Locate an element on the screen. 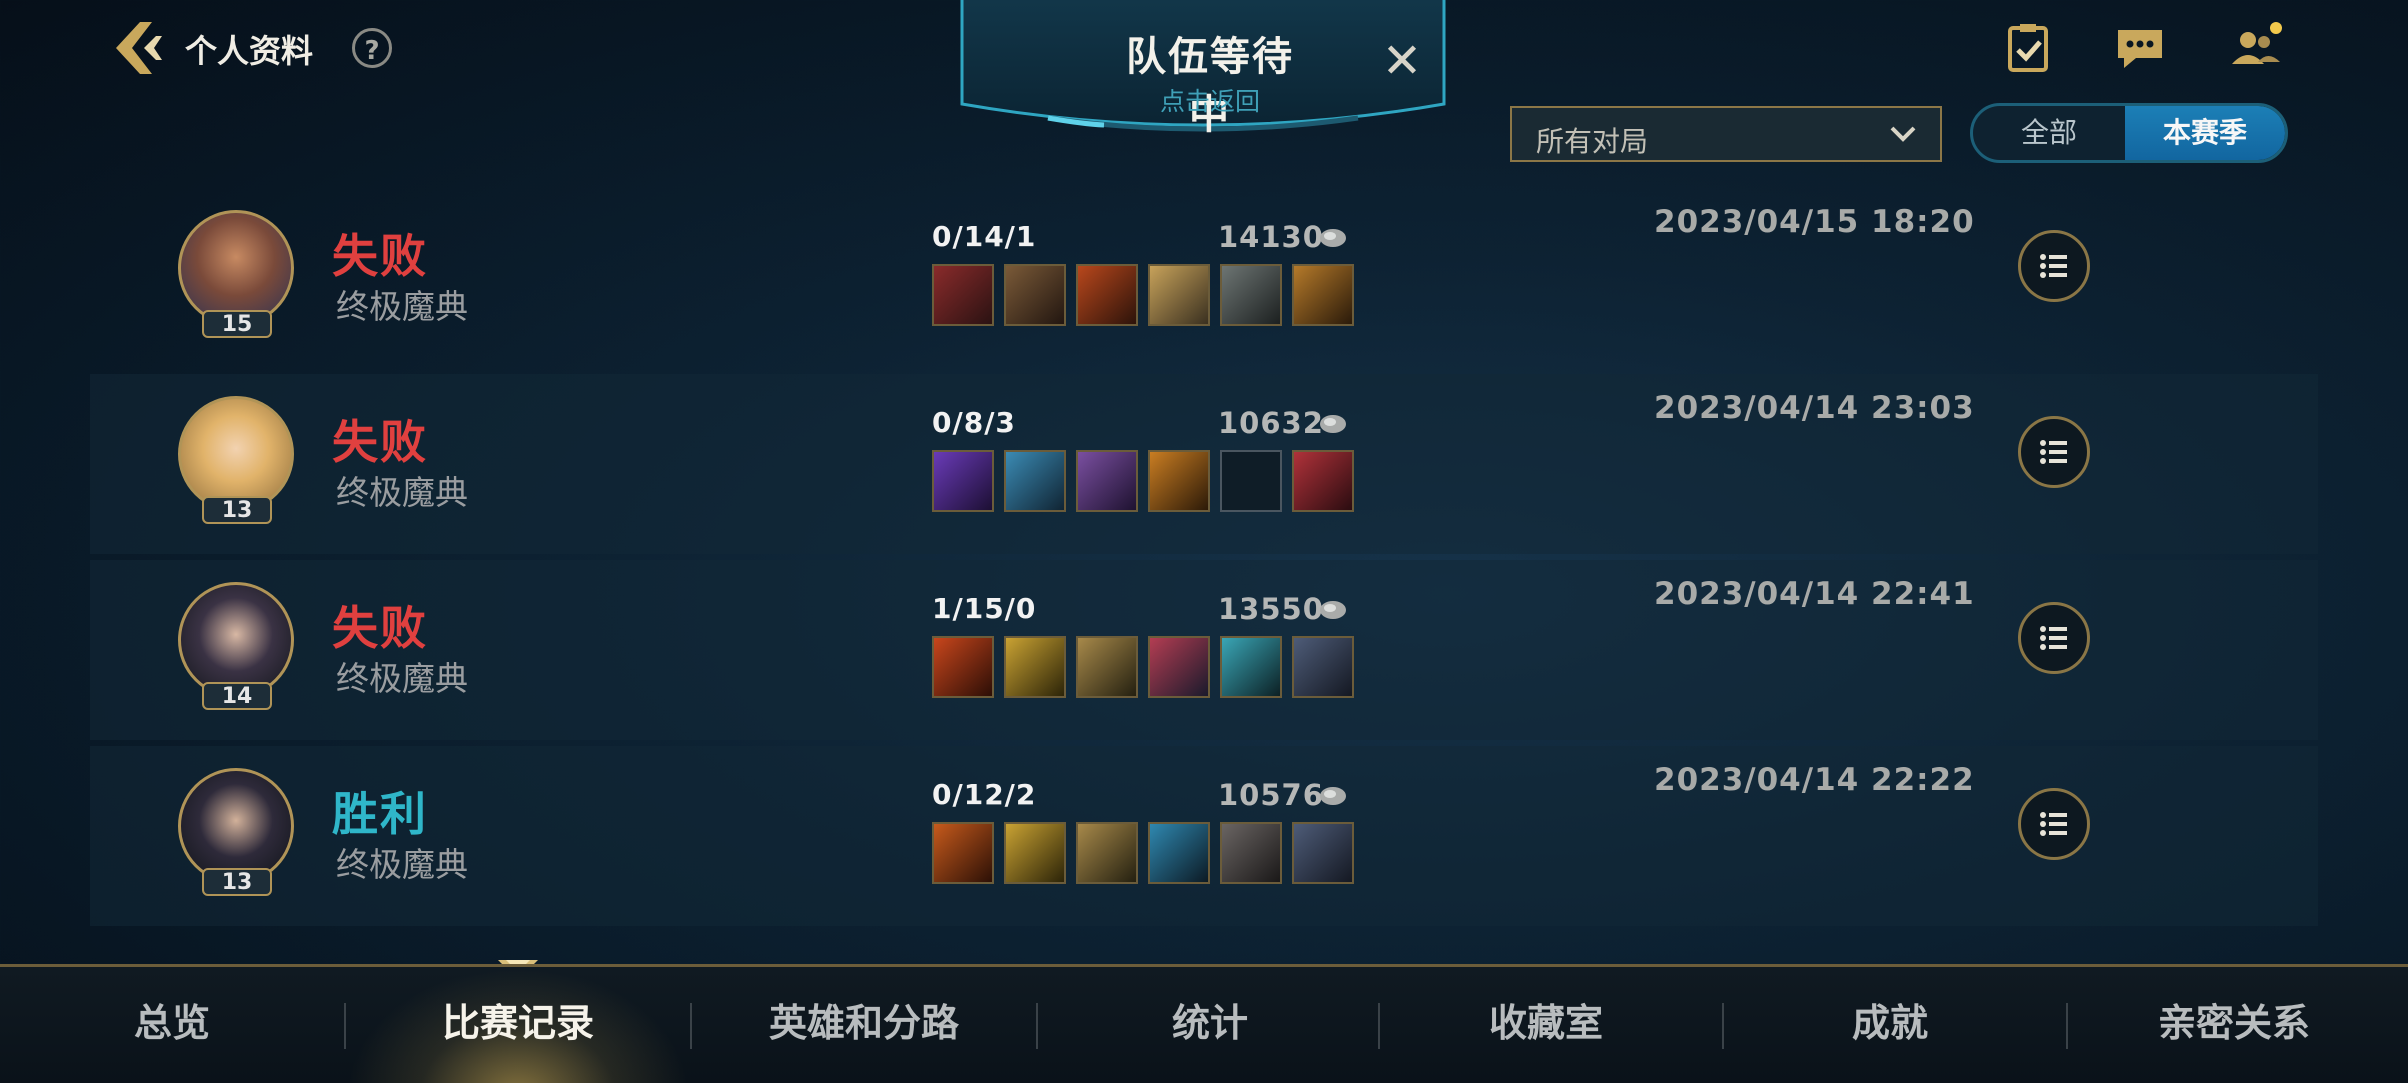 The height and width of the screenshot is (1083, 2408). close-icon: ✕ is located at coordinates (1402, 61).